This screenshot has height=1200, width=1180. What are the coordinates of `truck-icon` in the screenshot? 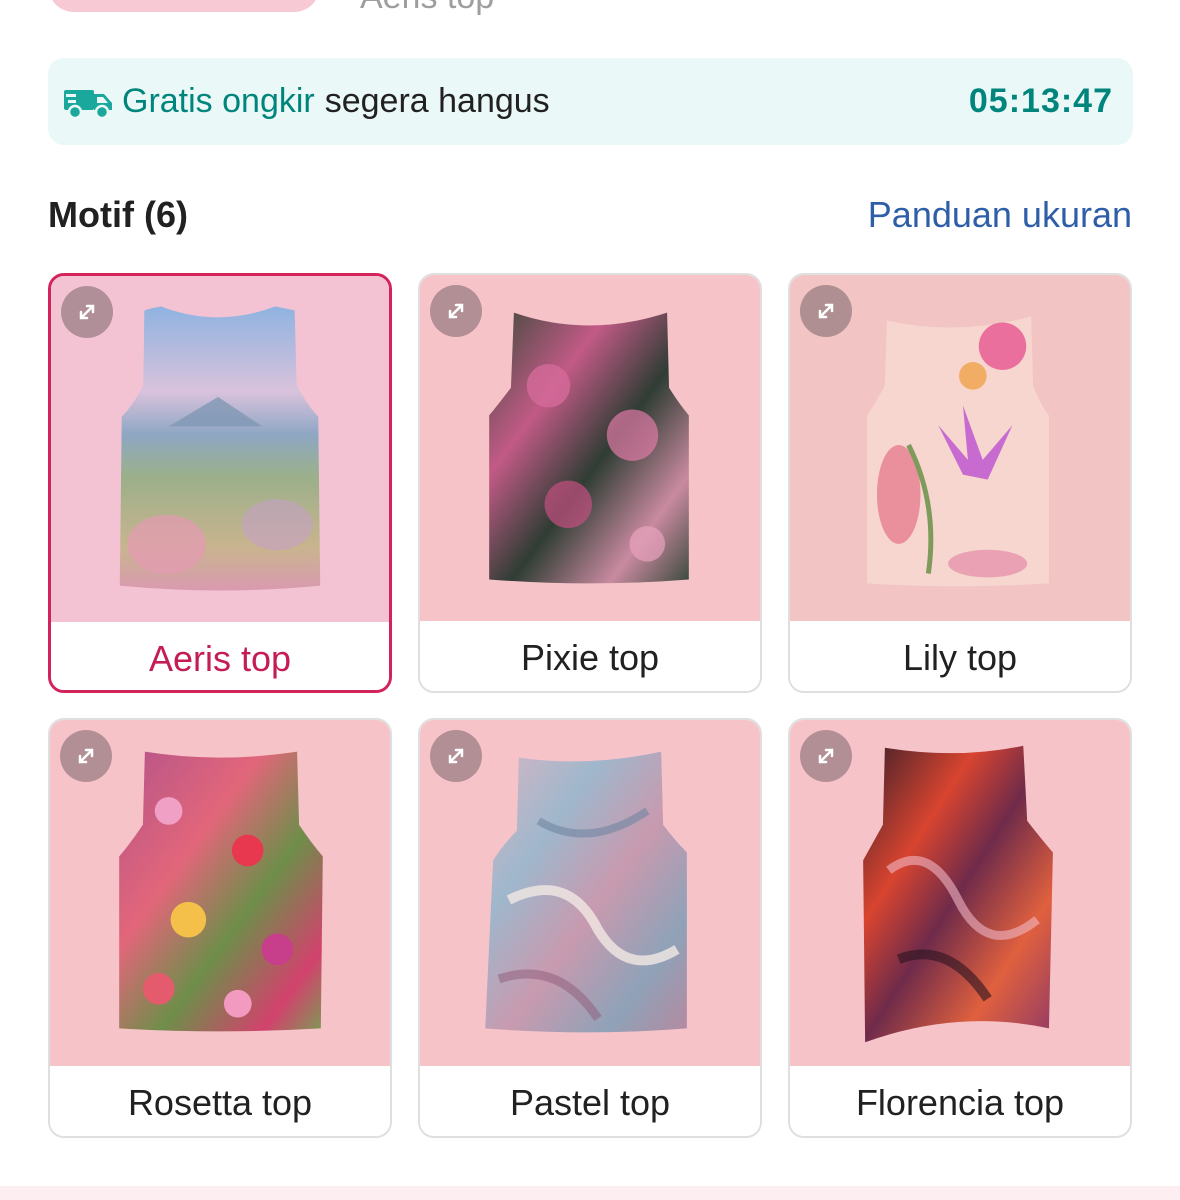 It's located at (89, 102).